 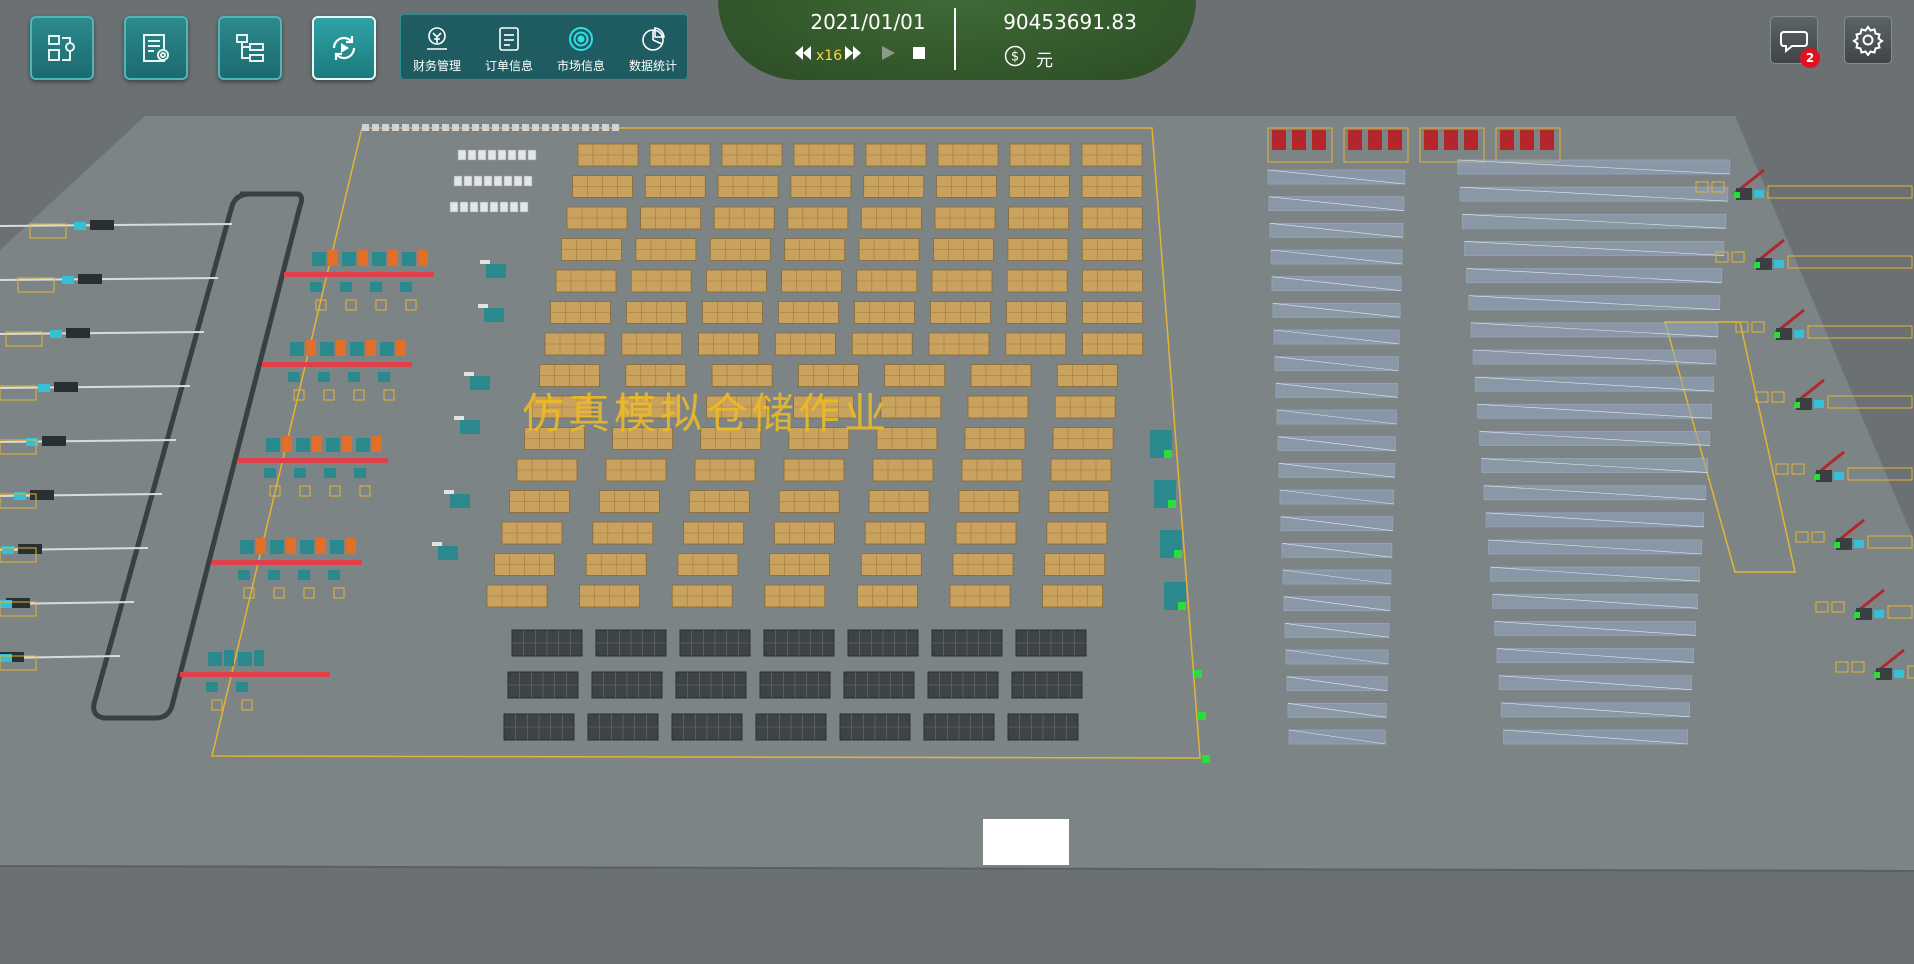 What do you see at coordinates (437, 38) in the screenshot?
I see `finance-icon` at bounding box center [437, 38].